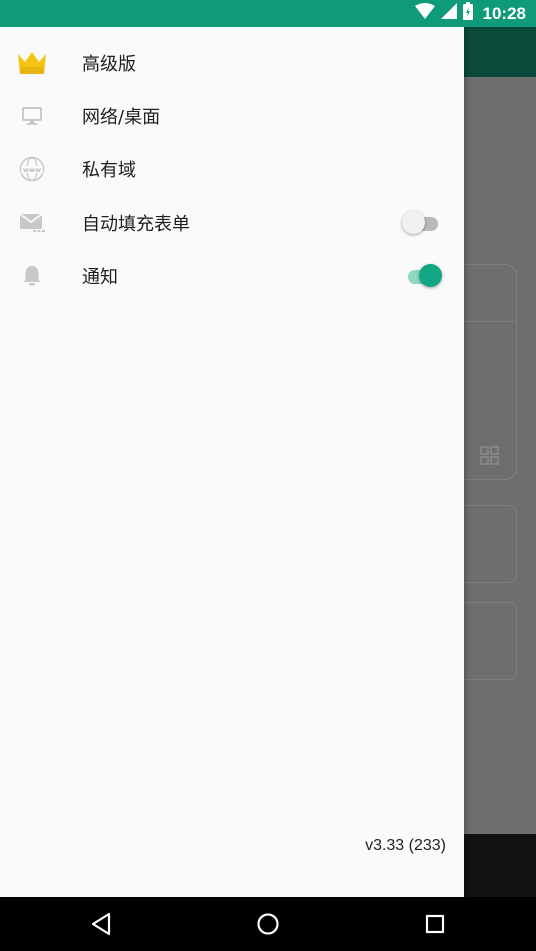 This screenshot has height=951, width=536. Describe the element at coordinates (424, 13) in the screenshot. I see `wifi-icon` at that location.